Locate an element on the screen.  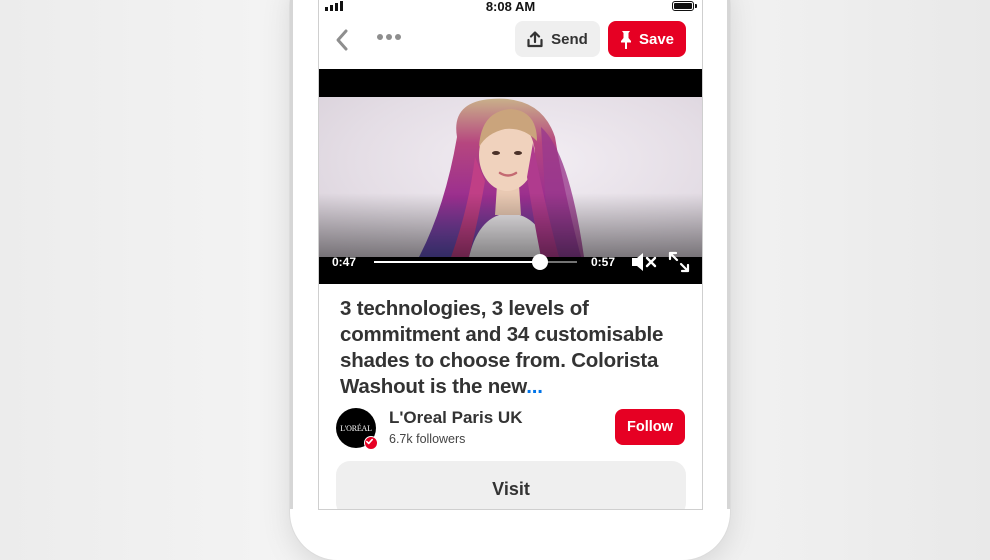
pushpin-icon is located at coordinates (625, 39).